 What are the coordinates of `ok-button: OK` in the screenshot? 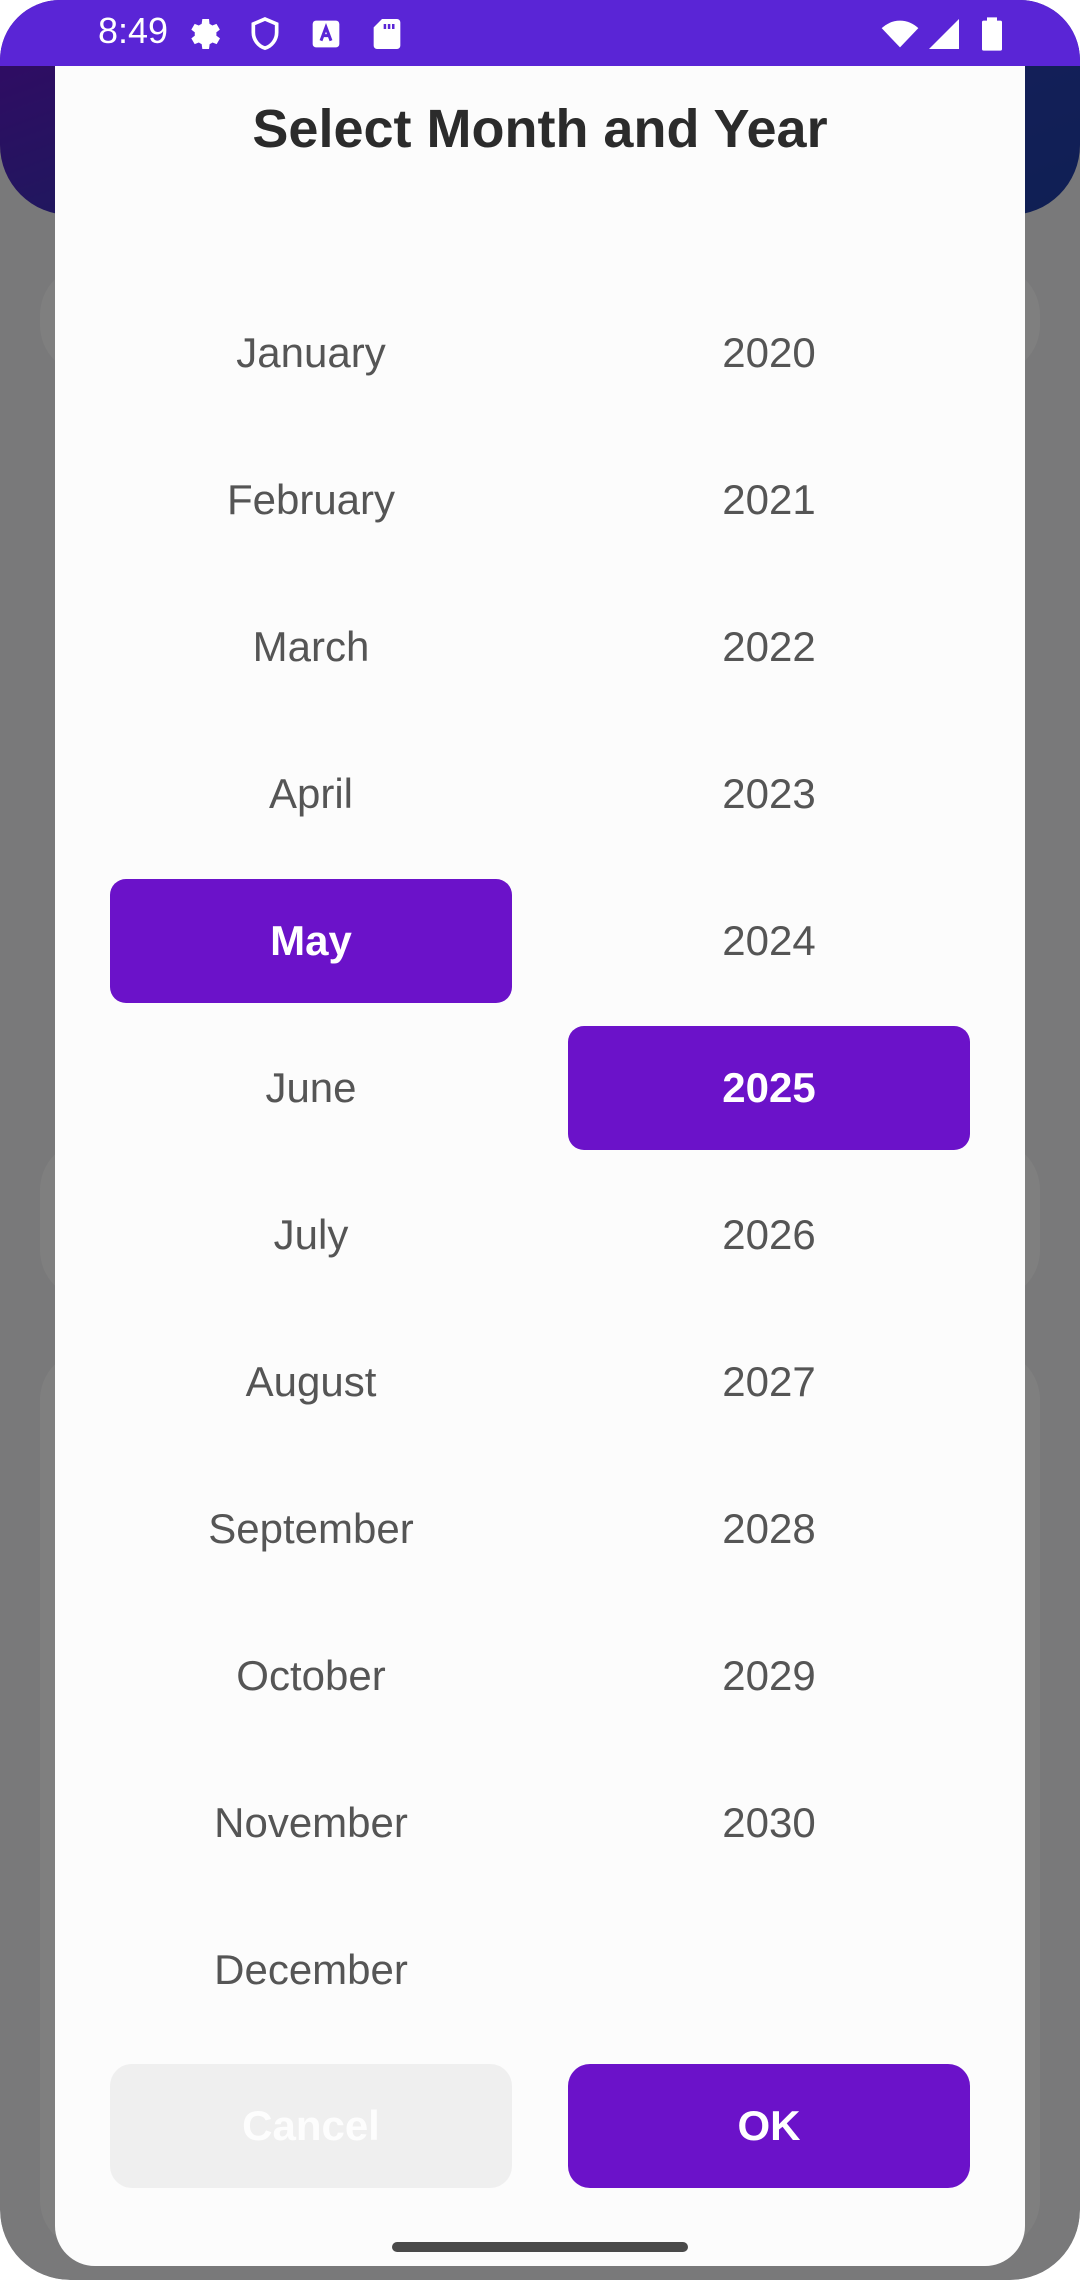 It's located at (769, 2126).